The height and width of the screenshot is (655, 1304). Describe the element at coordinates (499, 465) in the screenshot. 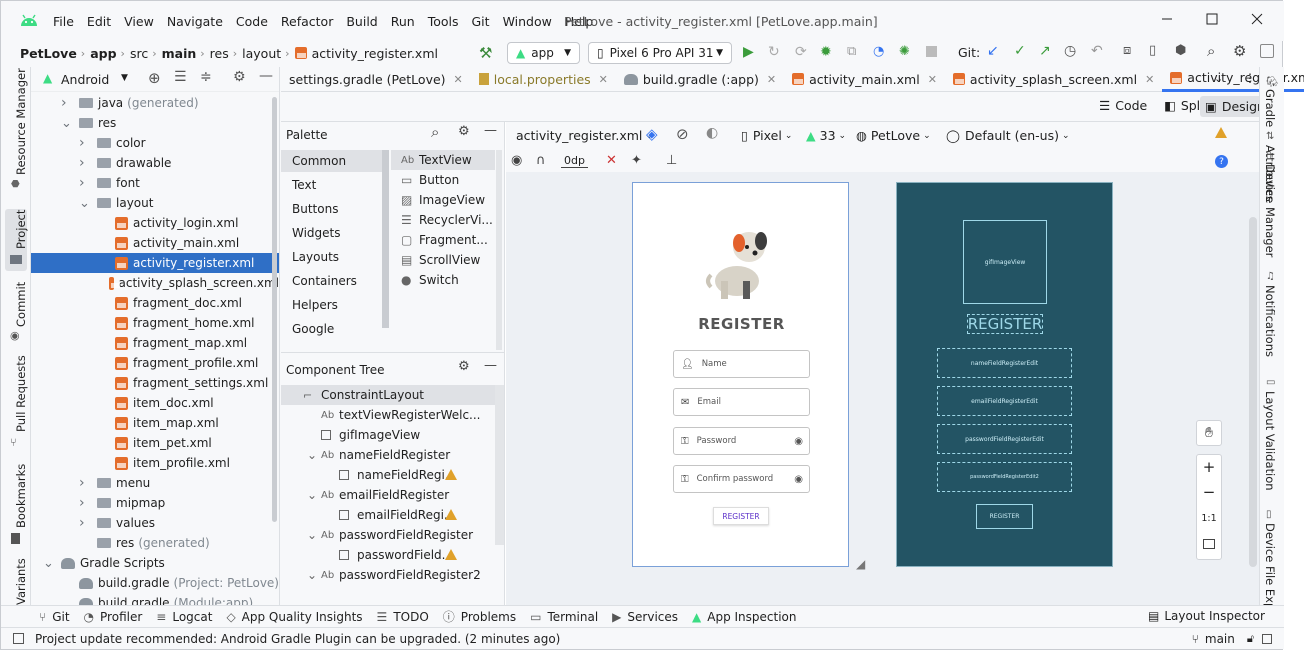

I see `component-tree-scrollbar` at that location.